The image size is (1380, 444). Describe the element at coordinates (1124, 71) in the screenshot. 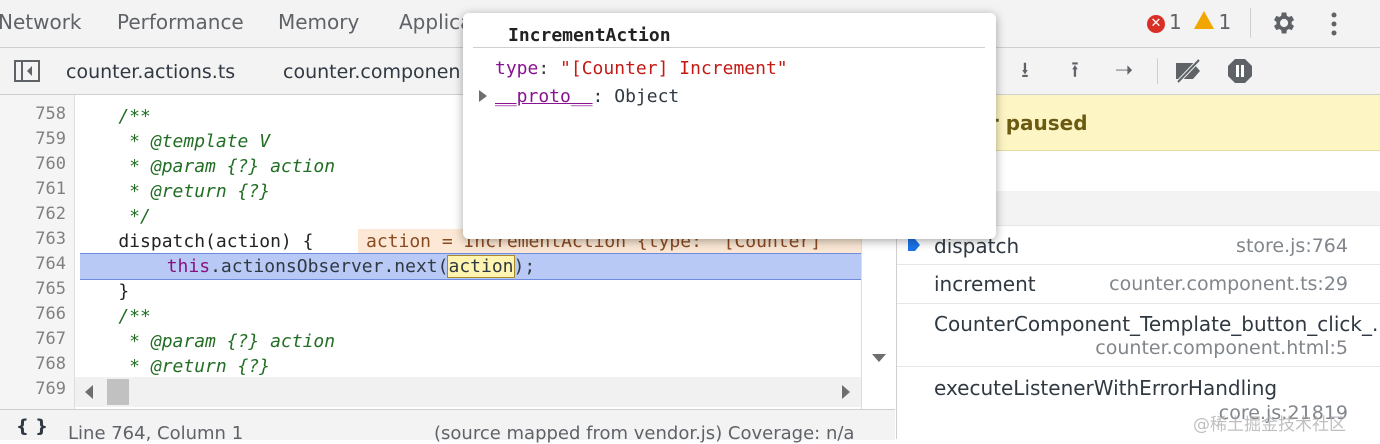

I see `step-icon: ➝` at that location.